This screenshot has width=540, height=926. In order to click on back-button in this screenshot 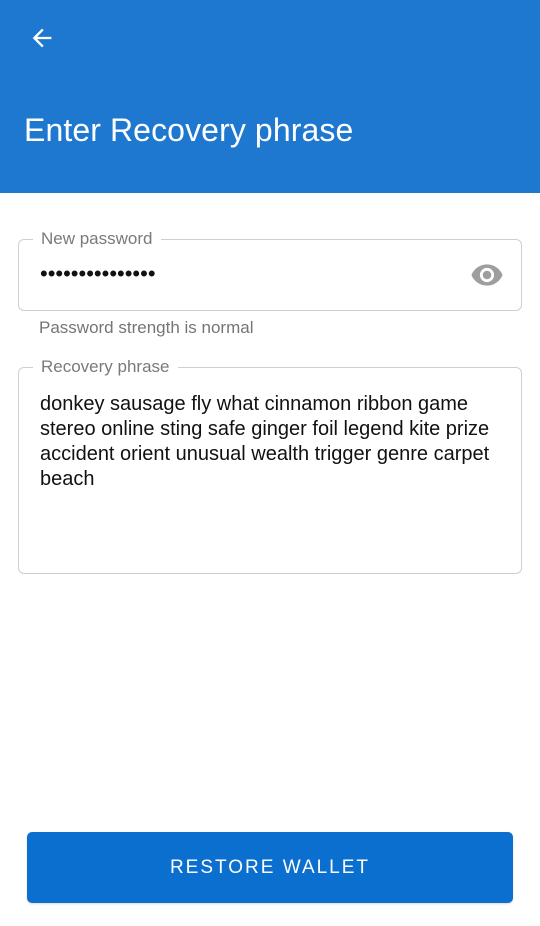, I will do `click(42, 38)`.